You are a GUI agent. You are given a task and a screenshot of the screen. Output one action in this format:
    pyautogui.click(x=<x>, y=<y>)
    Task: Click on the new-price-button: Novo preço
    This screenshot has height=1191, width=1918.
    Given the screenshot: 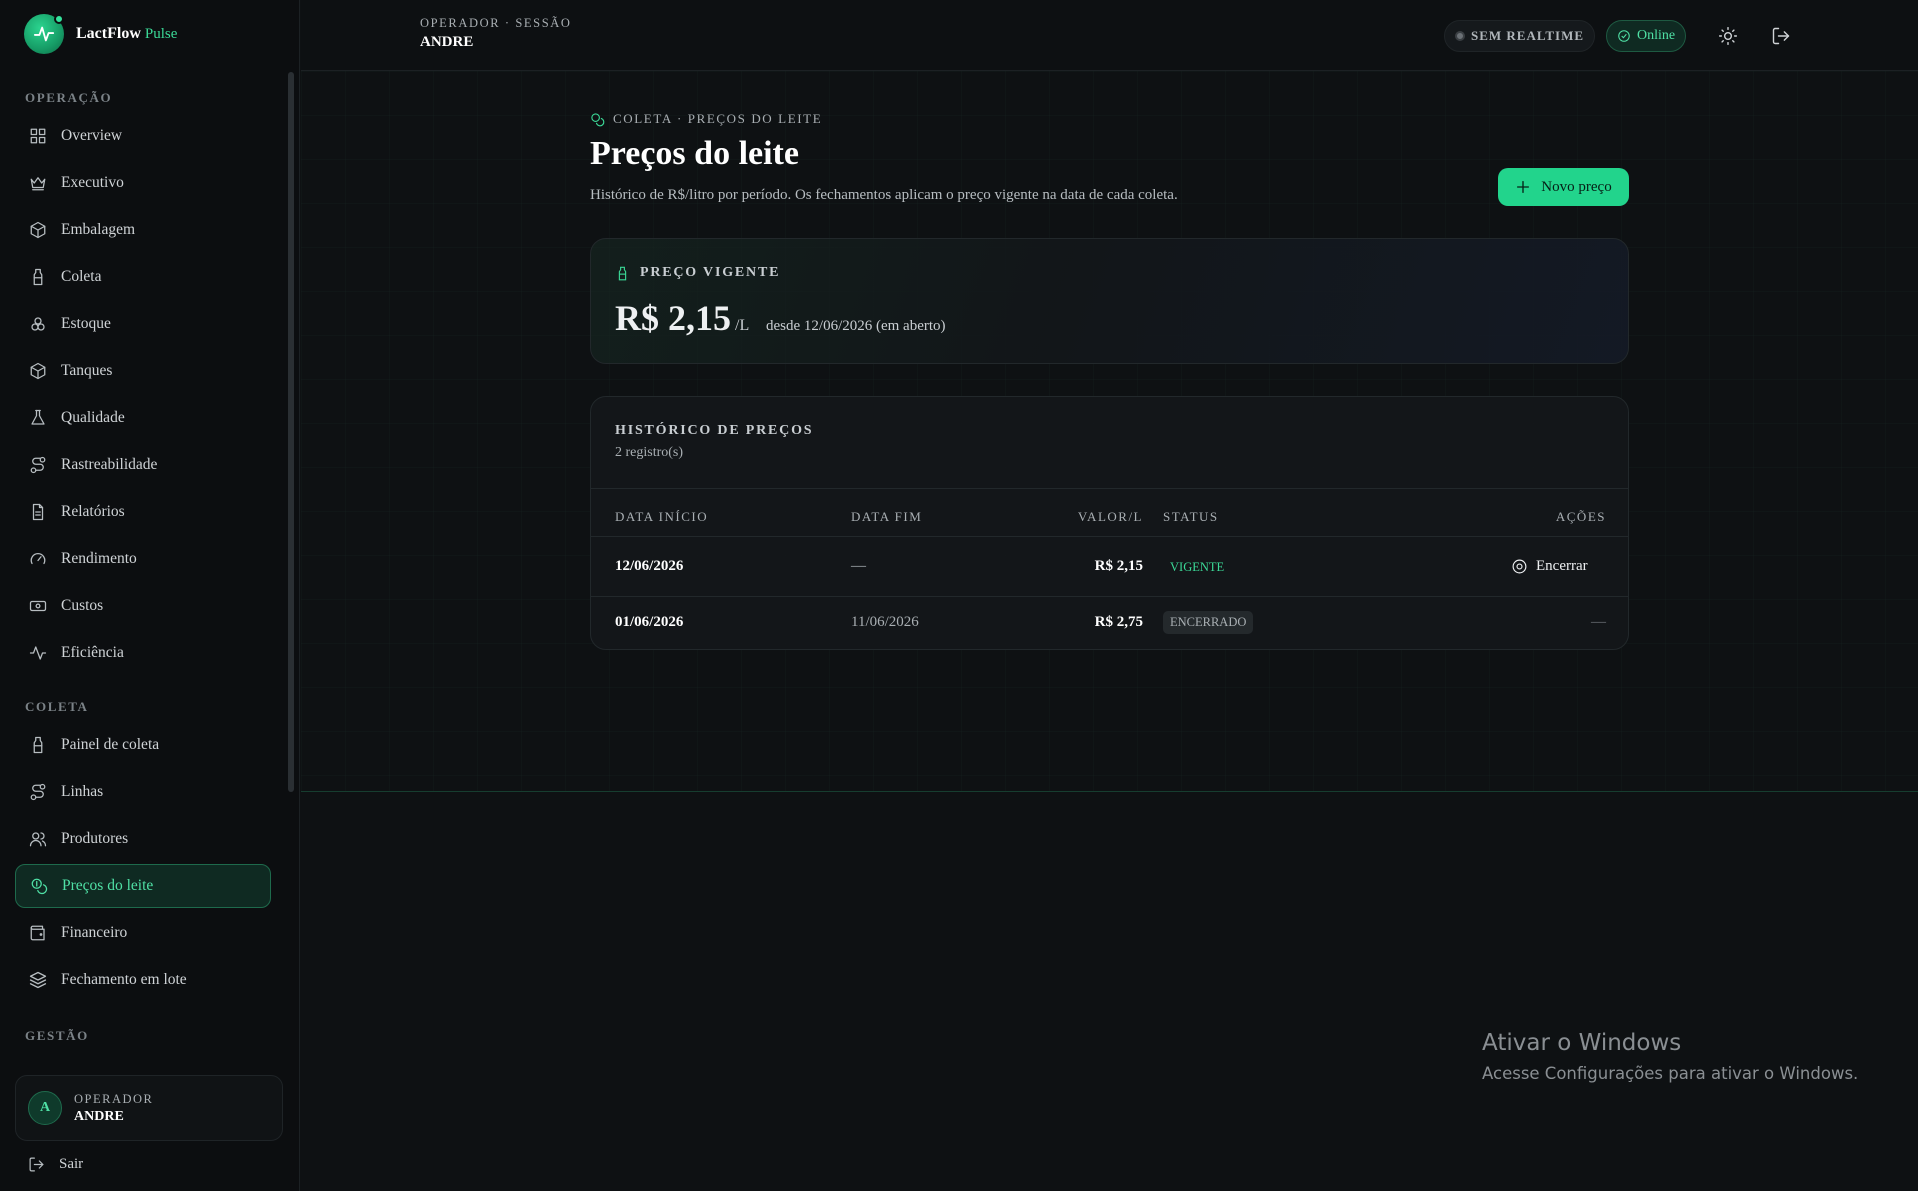 What is the action you would take?
    pyautogui.click(x=1563, y=187)
    